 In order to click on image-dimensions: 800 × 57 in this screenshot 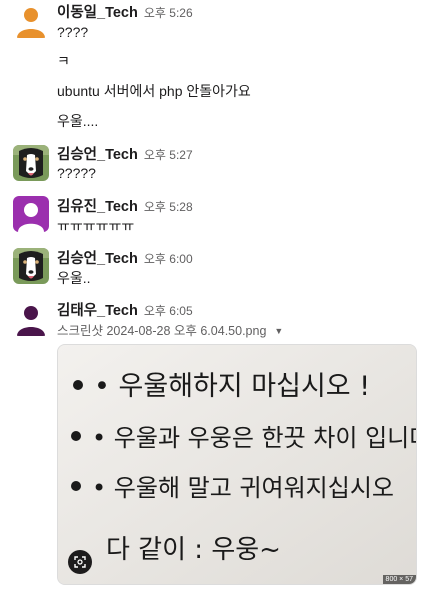, I will do `click(399, 579)`.